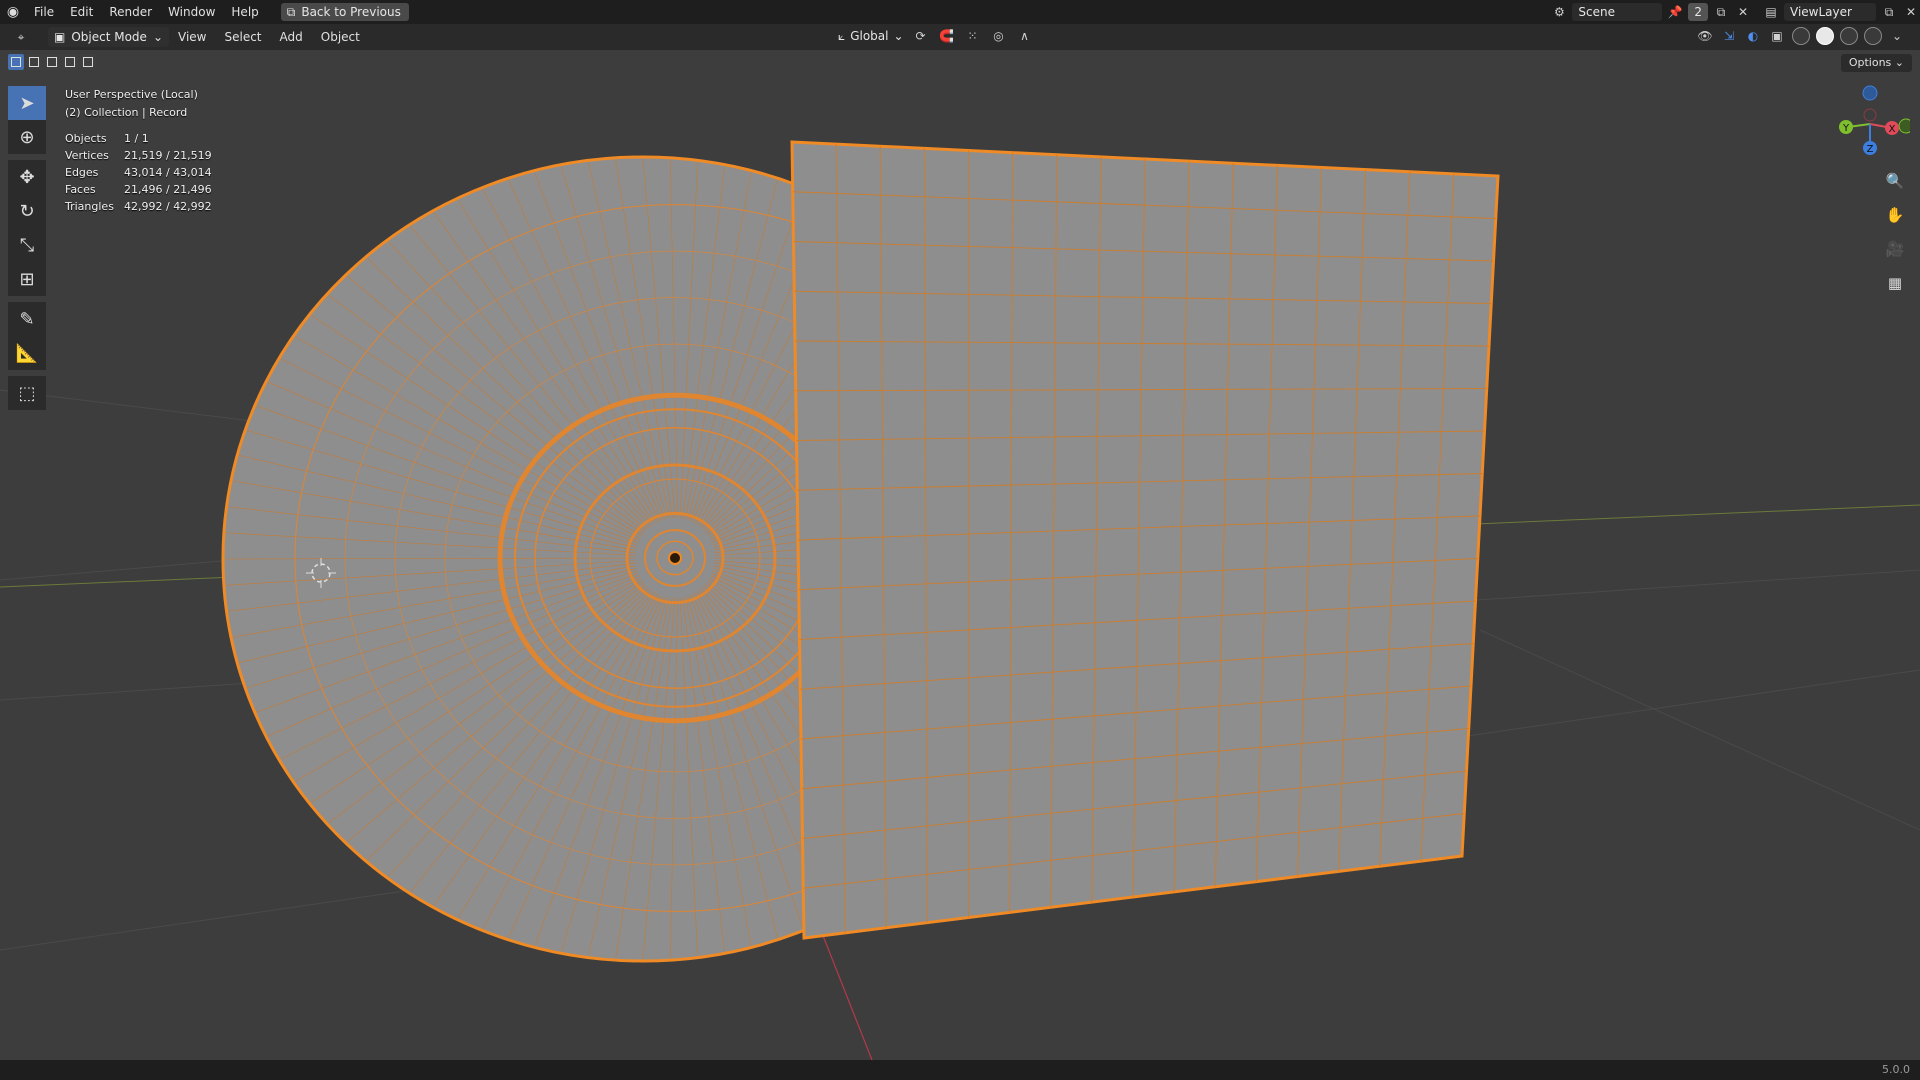 This screenshot has width=1920, height=1080. What do you see at coordinates (1821, 12) in the screenshot?
I see `view-layer-name: ViewLayer` at bounding box center [1821, 12].